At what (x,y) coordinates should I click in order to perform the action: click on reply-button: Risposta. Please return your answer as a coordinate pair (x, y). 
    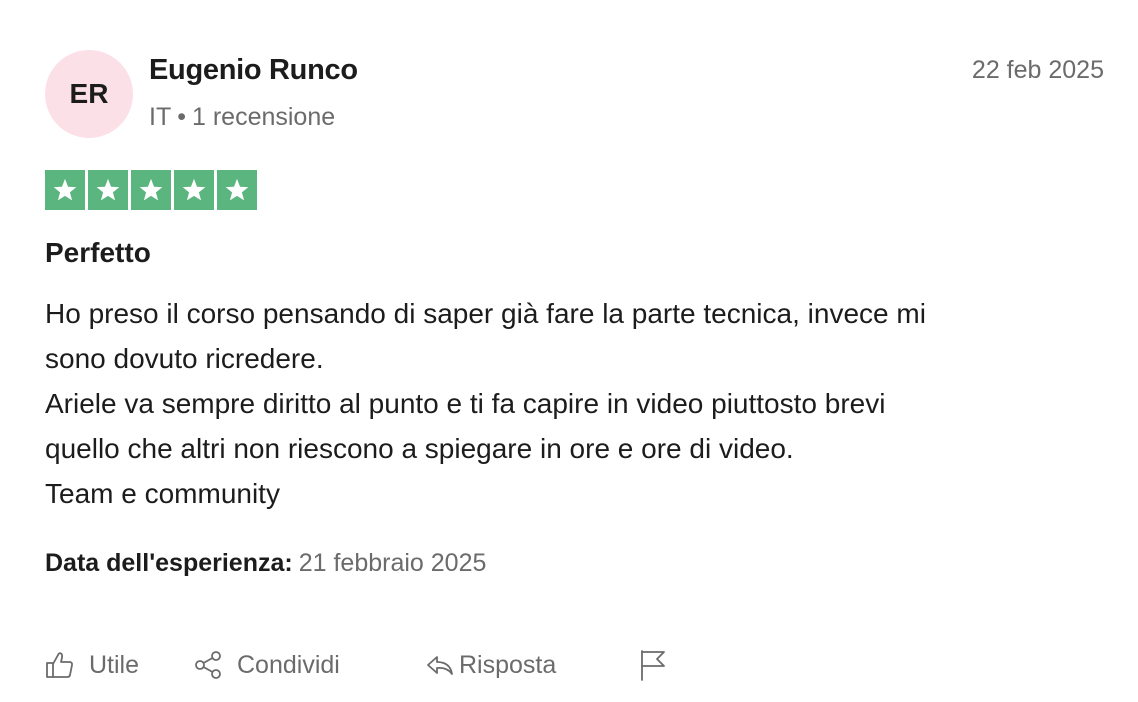
    Looking at the image, I should click on (531, 665).